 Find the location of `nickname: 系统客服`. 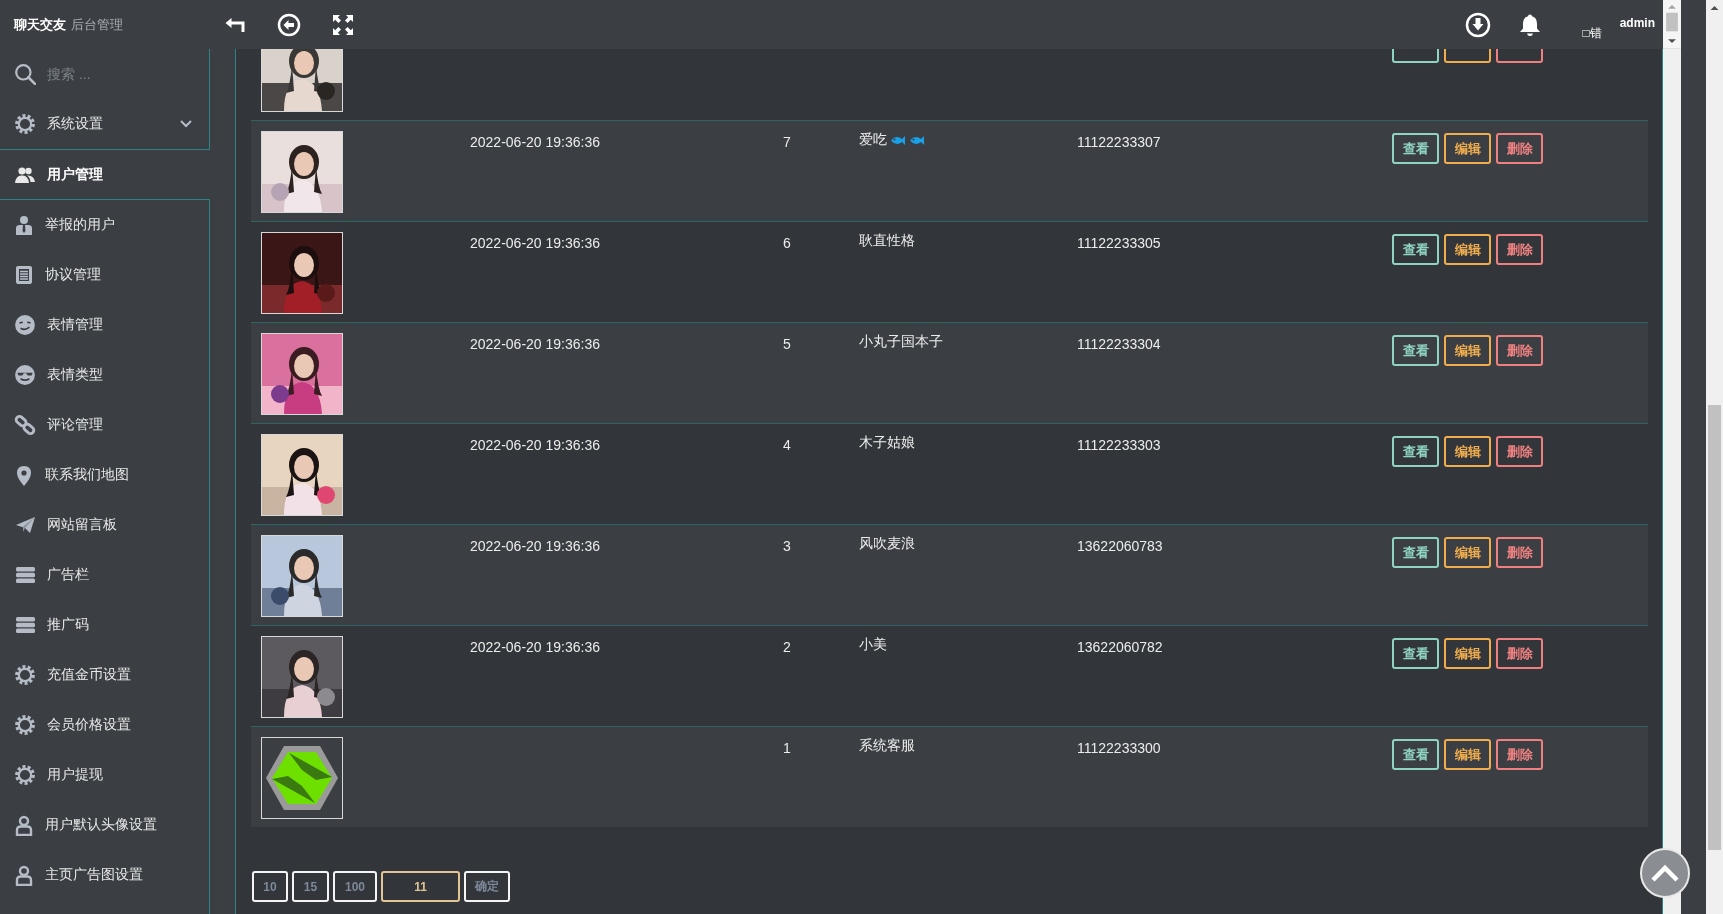

nickname: 系统客服 is located at coordinates (887, 746).